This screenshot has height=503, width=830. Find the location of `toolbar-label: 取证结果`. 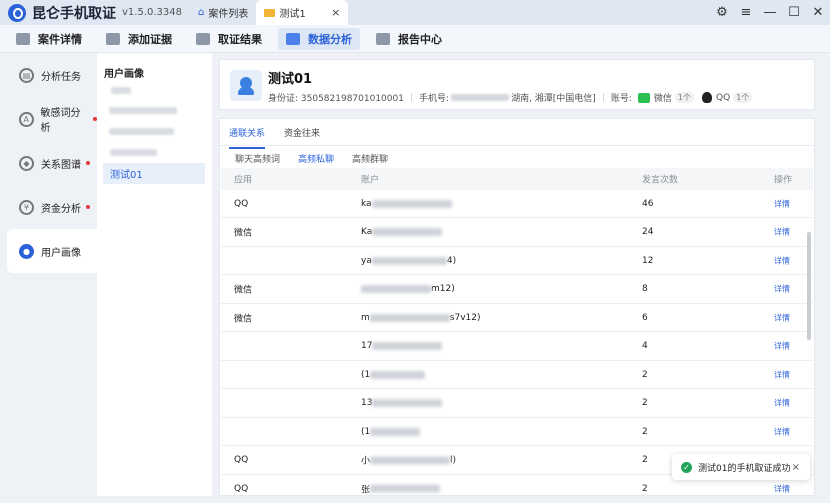

toolbar-label: 取证结果 is located at coordinates (240, 39).